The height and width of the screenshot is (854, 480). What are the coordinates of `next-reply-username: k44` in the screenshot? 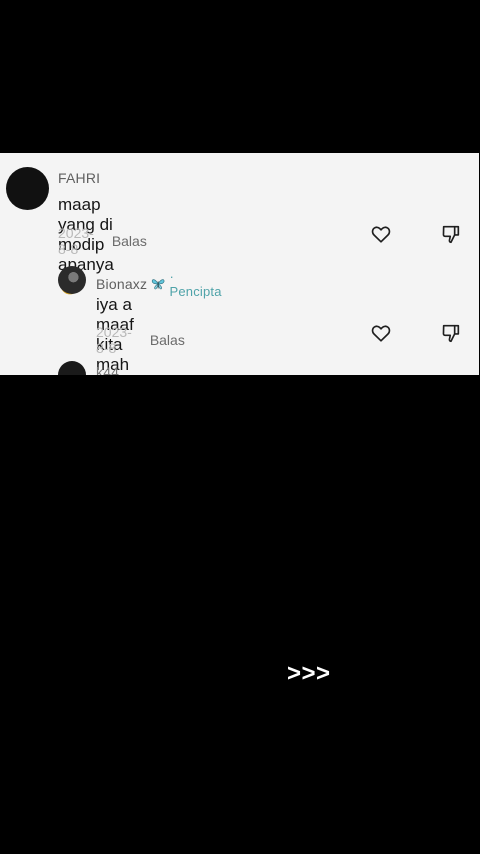 It's located at (107, 369).